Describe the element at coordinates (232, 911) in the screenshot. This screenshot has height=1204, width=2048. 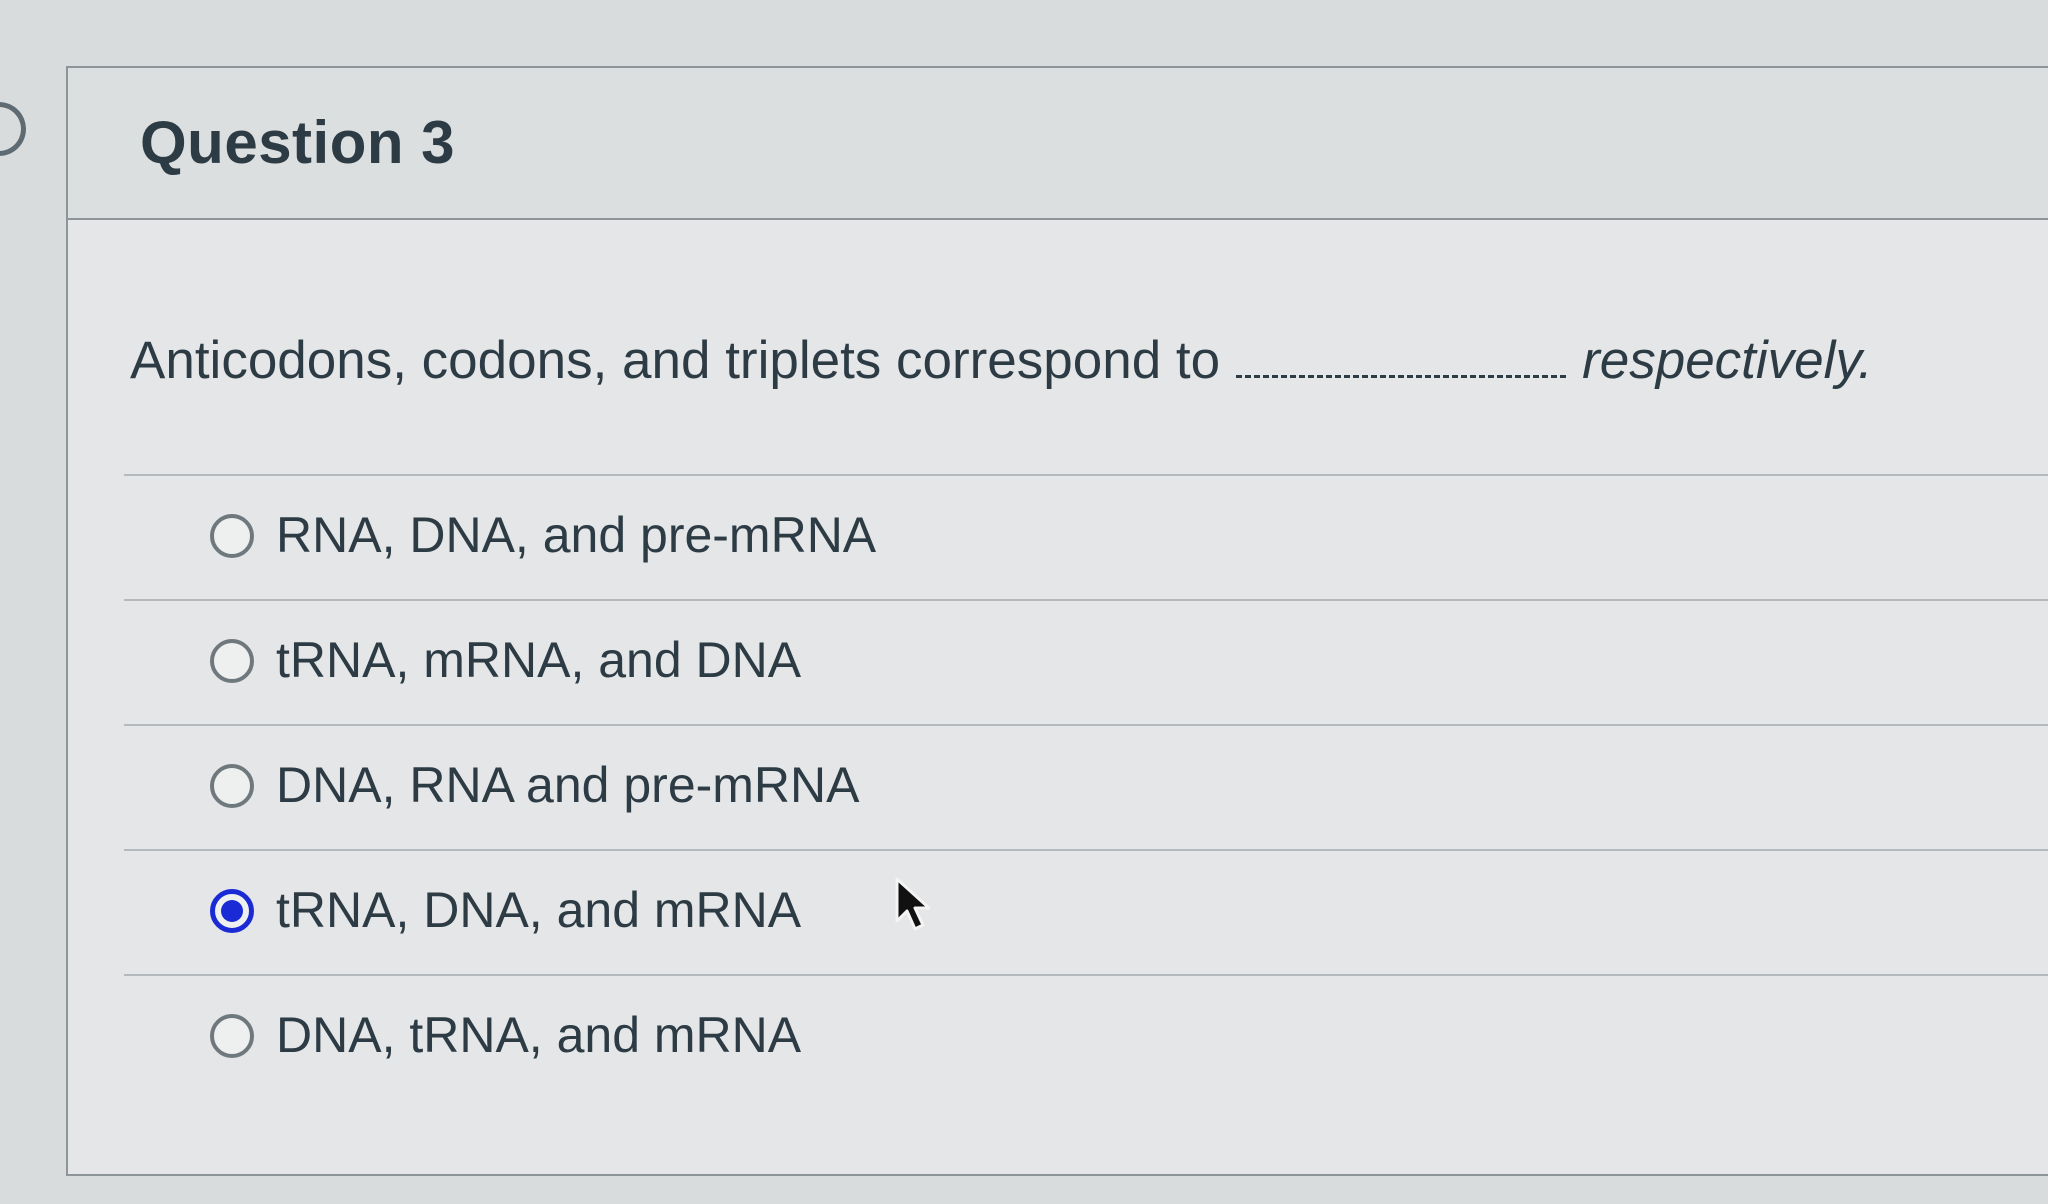
I see `radio-button-selected` at that location.